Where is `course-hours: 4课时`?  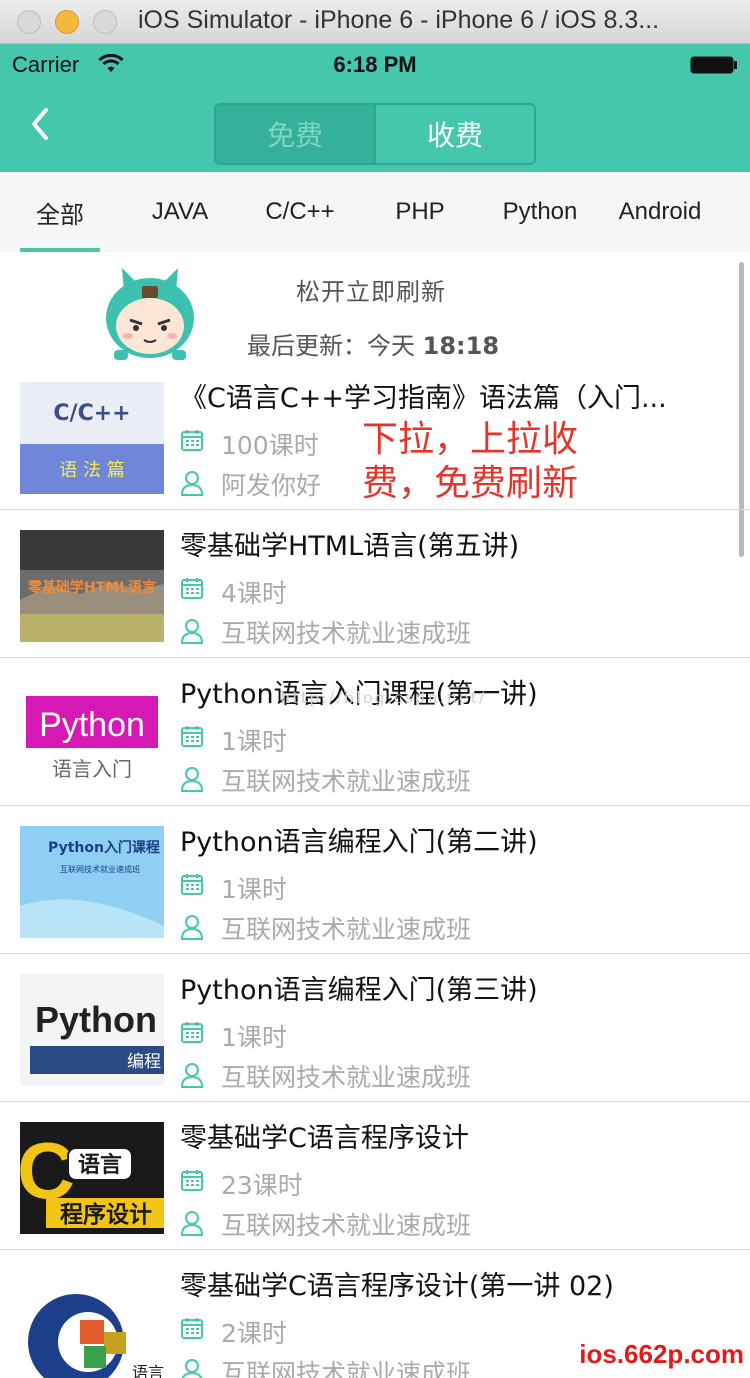 course-hours: 4课时 is located at coordinates (254, 593).